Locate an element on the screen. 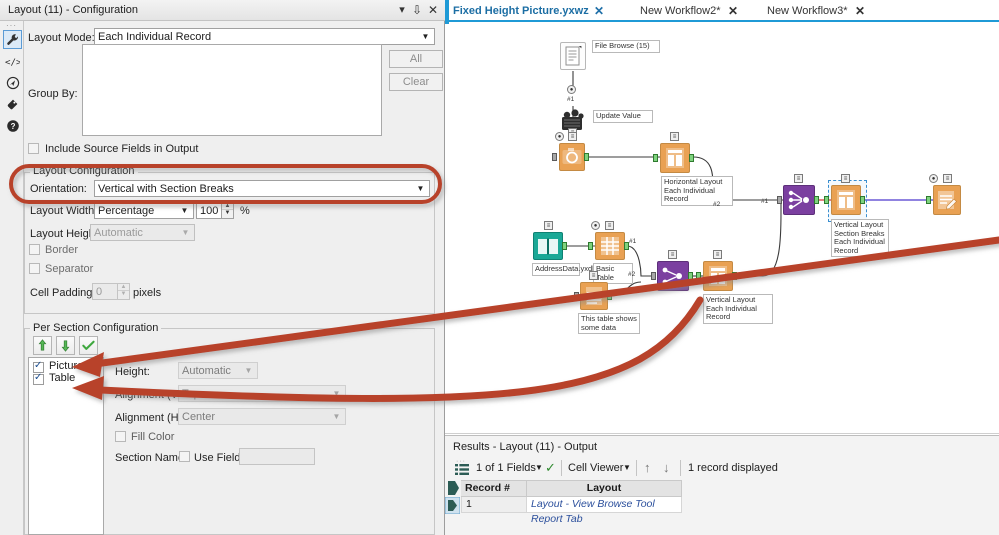  column-header-layout: Layout is located at coordinates (604, 488).